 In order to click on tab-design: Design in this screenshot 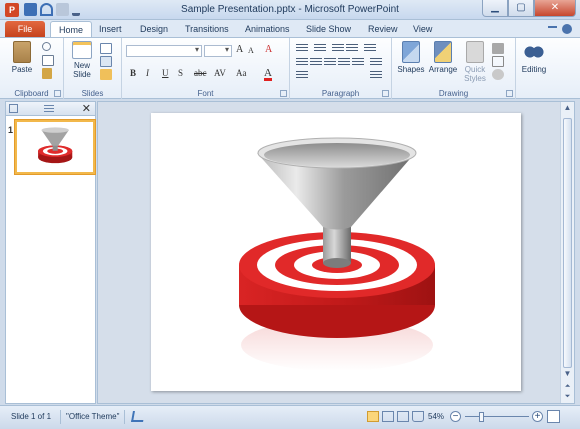, I will do `click(154, 29)`.